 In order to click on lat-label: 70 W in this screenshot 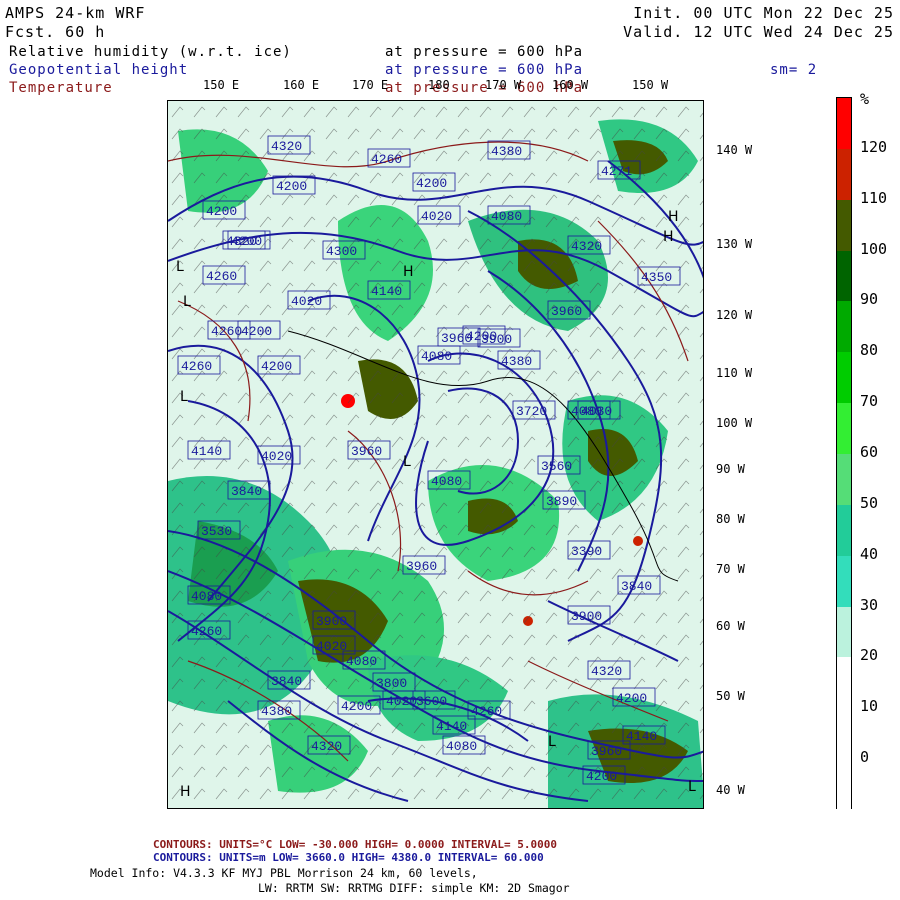, I will do `click(730, 569)`.